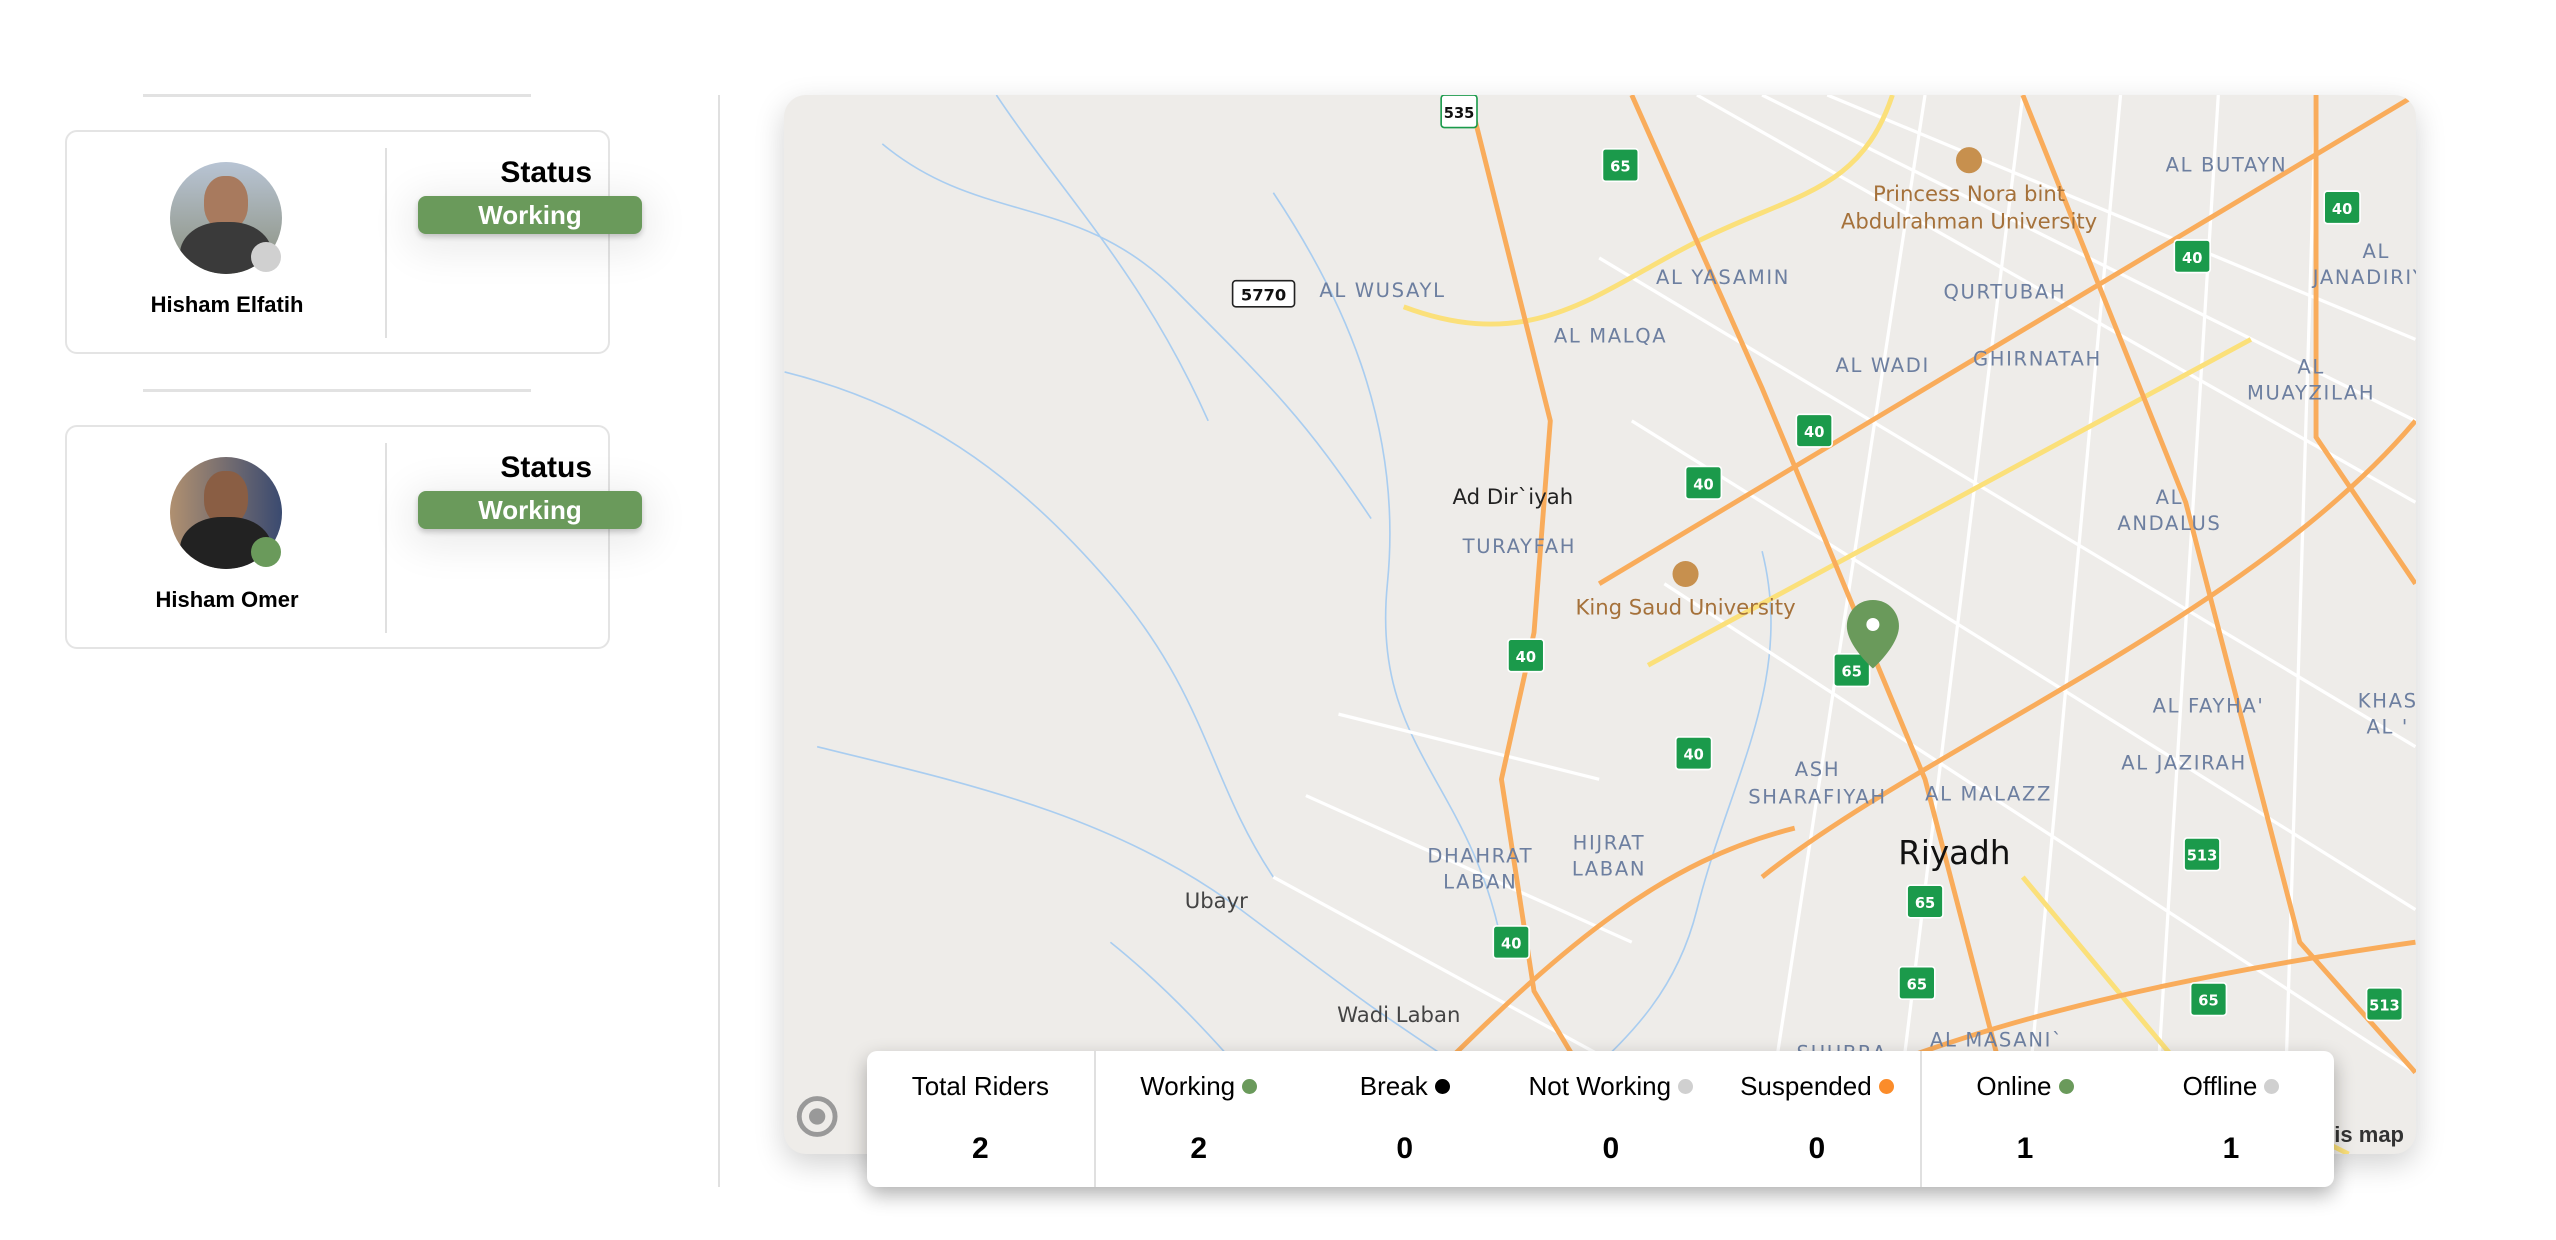 The image size is (2556, 1240). I want to click on place-label: Ubayr, so click(1216, 900).